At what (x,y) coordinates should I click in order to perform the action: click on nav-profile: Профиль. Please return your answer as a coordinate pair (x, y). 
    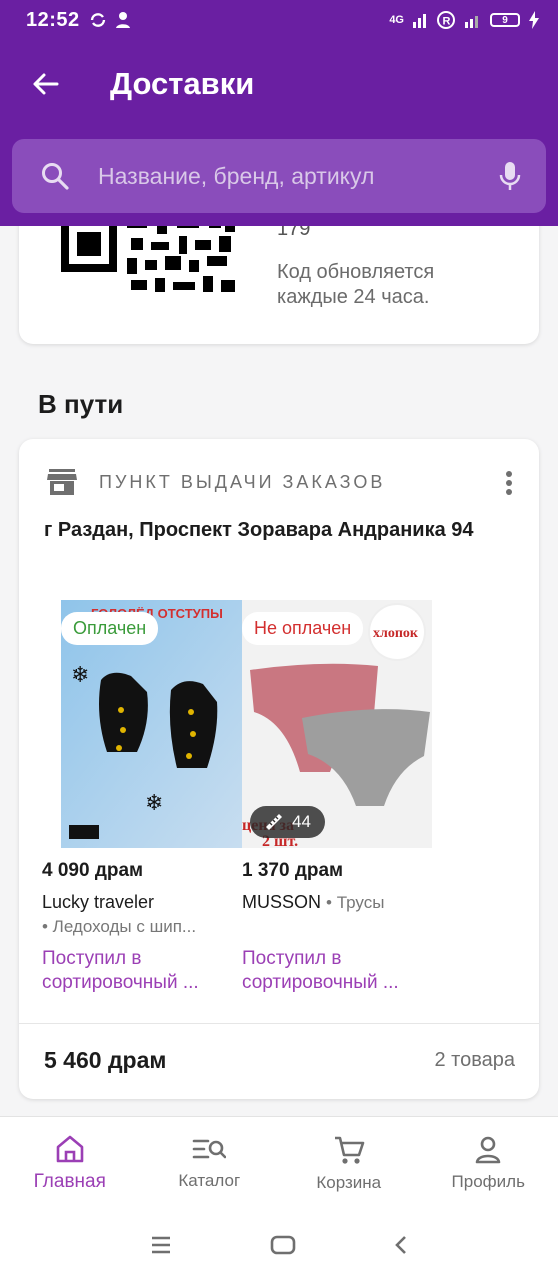
    Looking at the image, I should click on (488, 1163).